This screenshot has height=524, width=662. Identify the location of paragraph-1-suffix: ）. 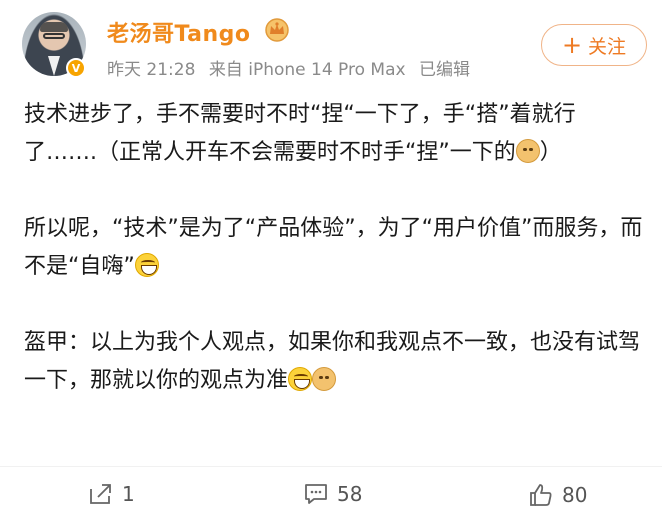
(550, 152).